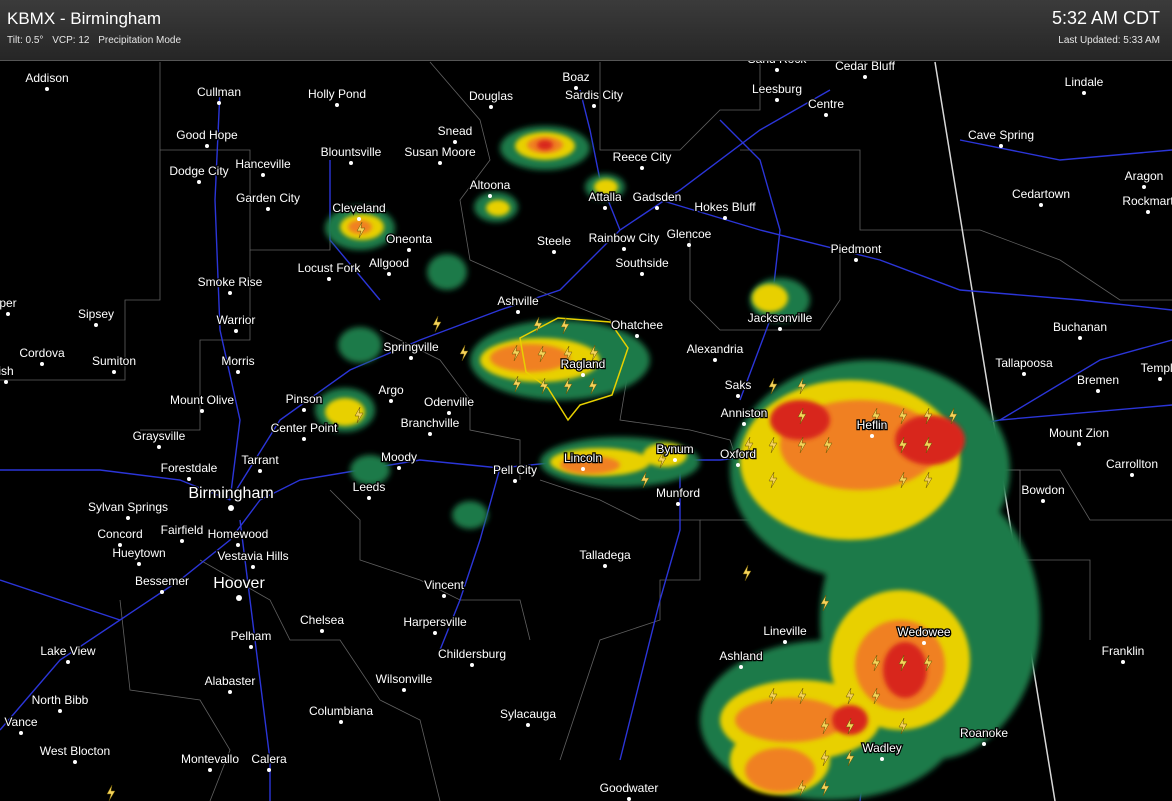 This screenshot has height=801, width=1172. I want to click on city-label: Gadsden, so click(657, 197).